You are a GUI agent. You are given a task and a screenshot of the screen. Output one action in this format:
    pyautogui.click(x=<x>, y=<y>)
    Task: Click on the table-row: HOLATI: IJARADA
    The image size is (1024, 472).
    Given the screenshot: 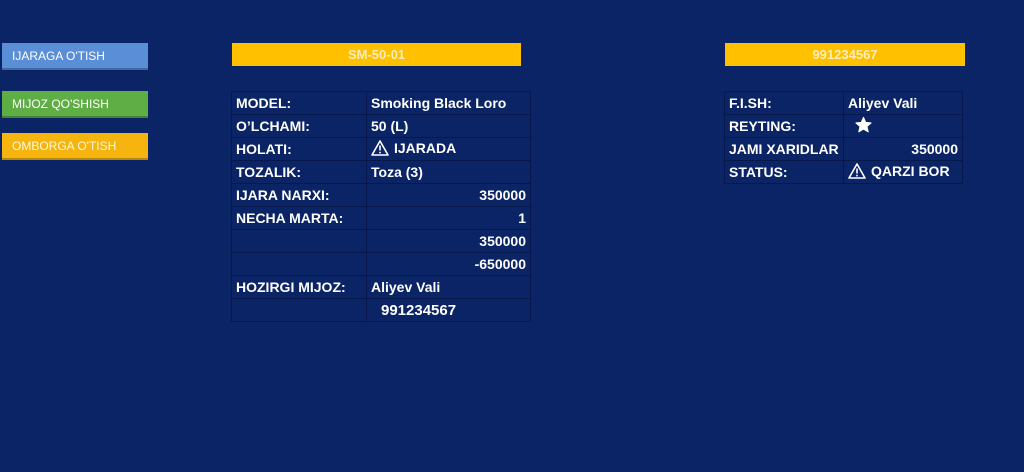 What is the action you would take?
    pyautogui.click(x=381, y=149)
    